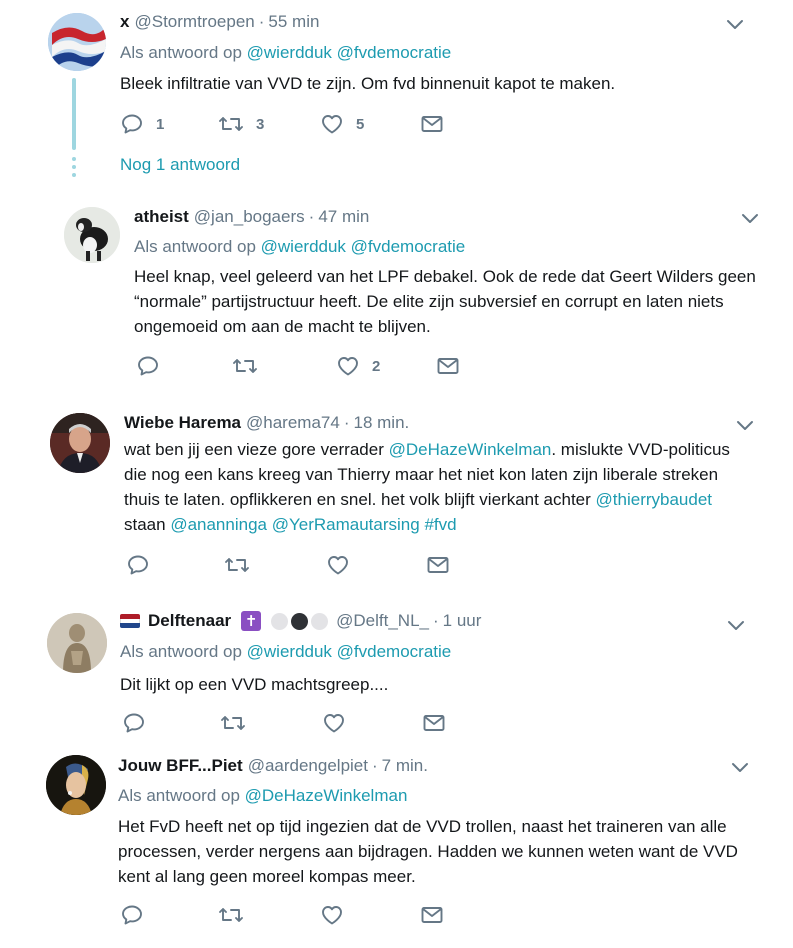 This screenshot has width=793, height=948. Describe the element at coordinates (142, 124) in the screenshot. I see `reply-button: 1` at that location.